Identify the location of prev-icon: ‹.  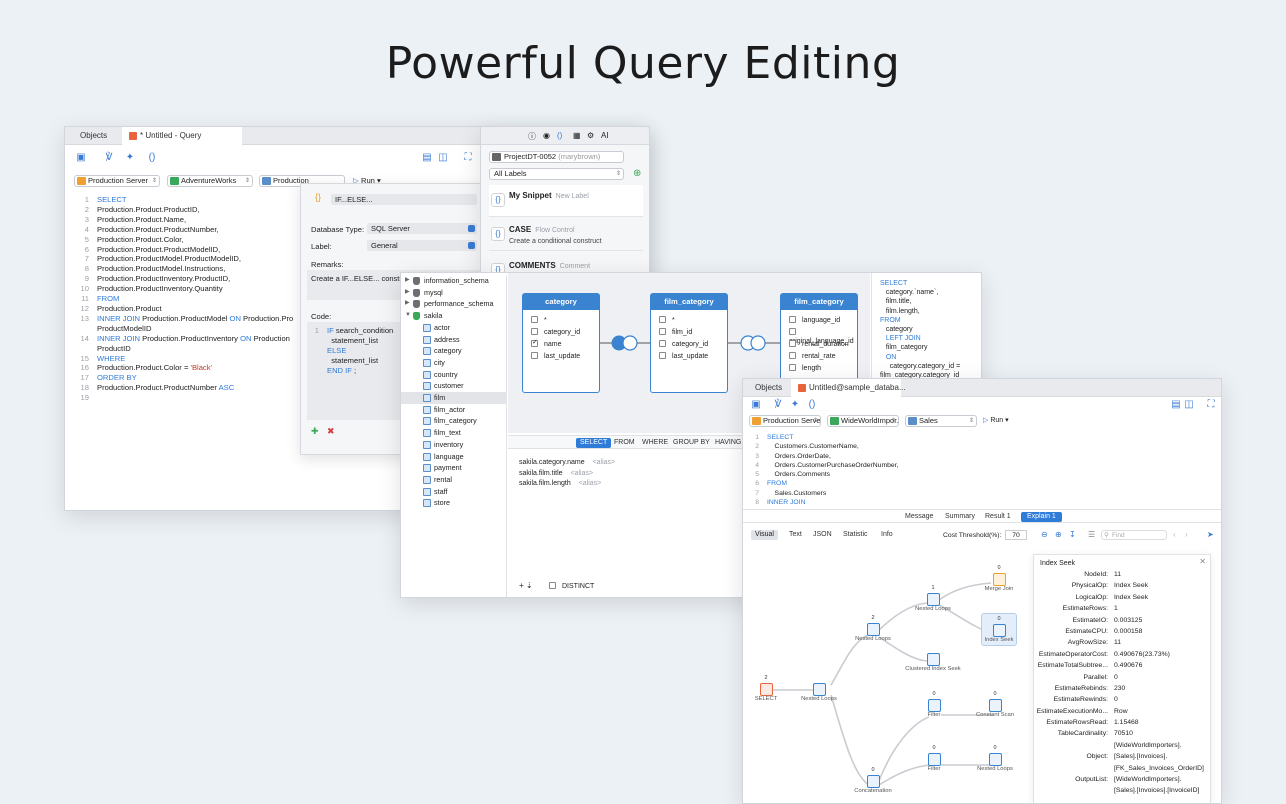
(1174, 534).